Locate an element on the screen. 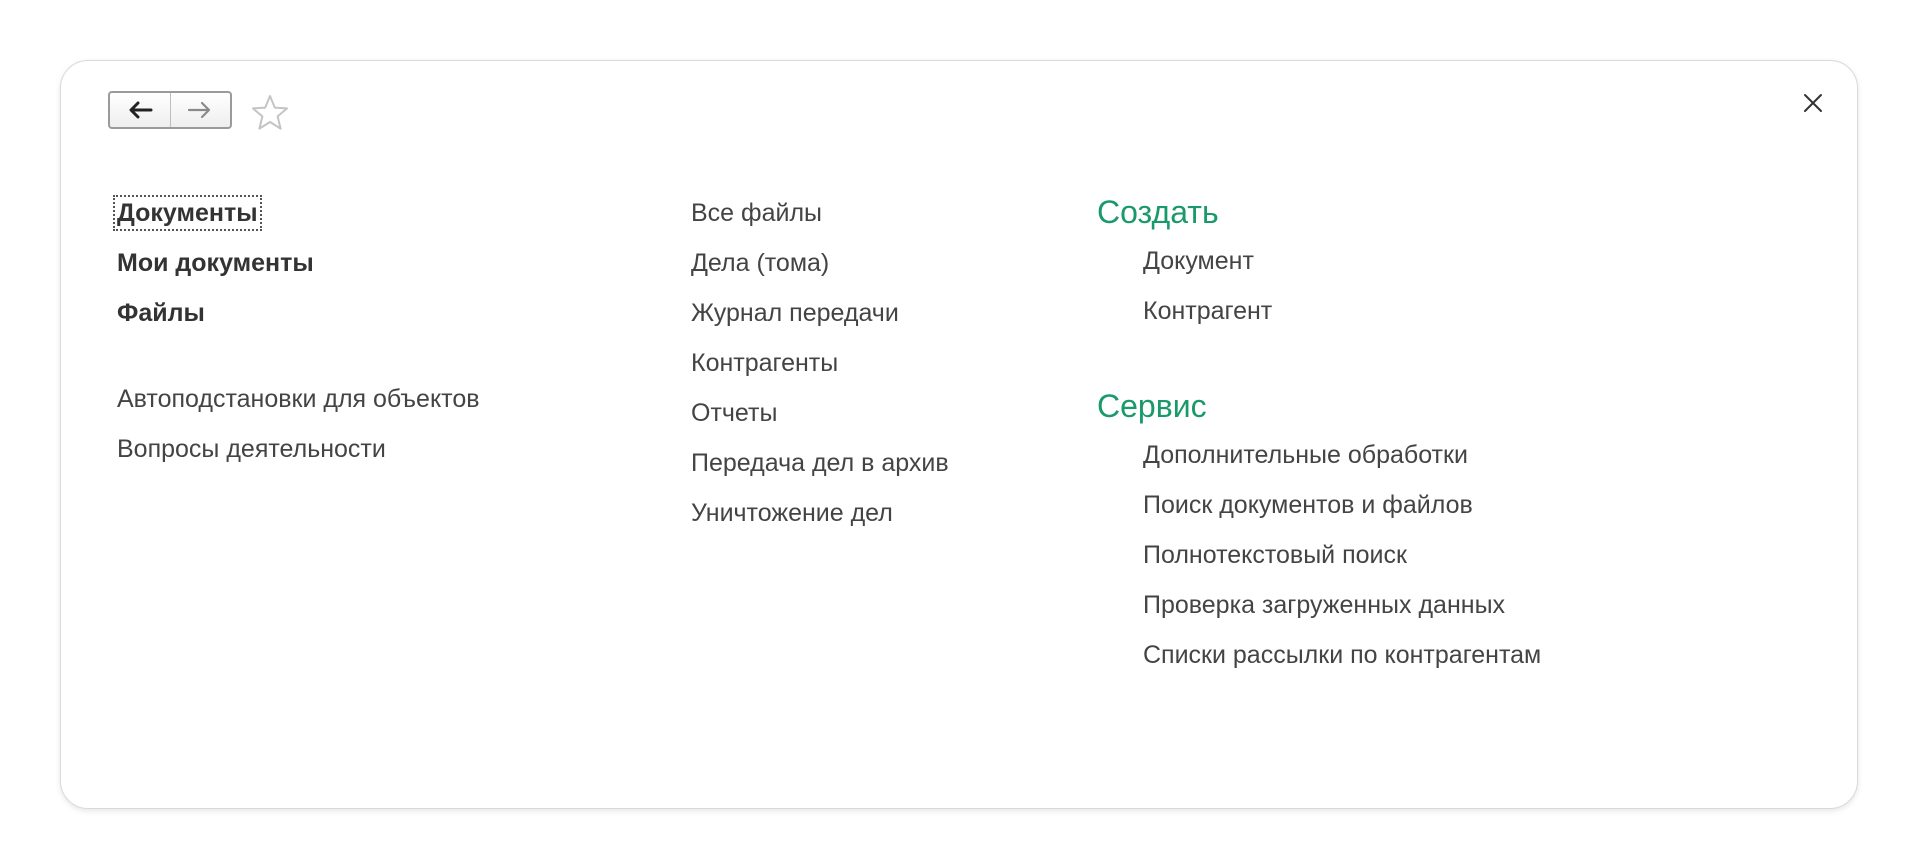 The image size is (1920, 841). link-all-files: Все файлы is located at coordinates (820, 213).